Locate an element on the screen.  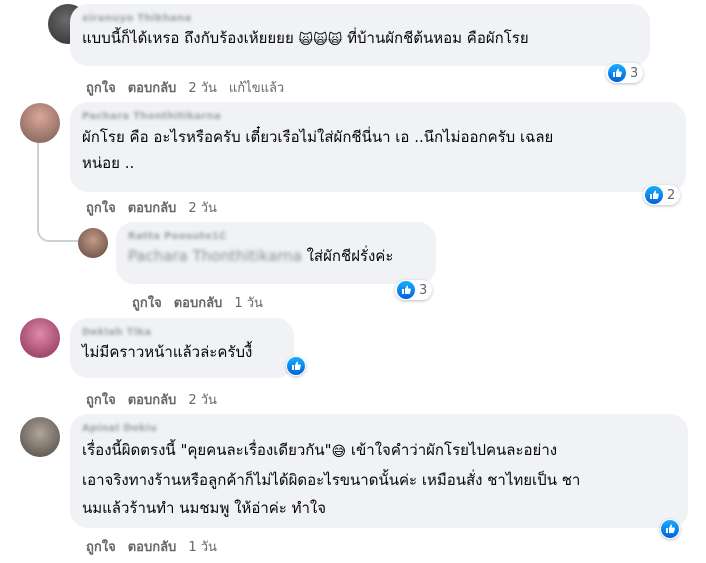
comment-author: xiranuyo Thikhana is located at coordinates (360, 19).